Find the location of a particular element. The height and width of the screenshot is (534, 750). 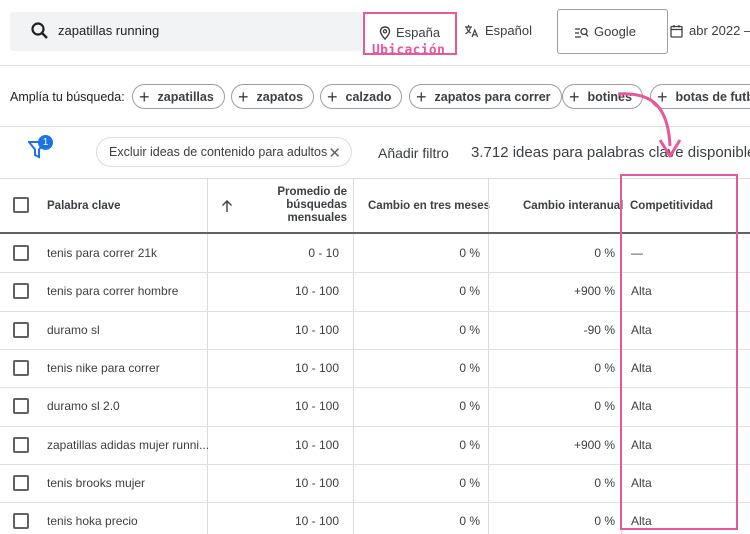

location-pin-icon is located at coordinates (385, 32).